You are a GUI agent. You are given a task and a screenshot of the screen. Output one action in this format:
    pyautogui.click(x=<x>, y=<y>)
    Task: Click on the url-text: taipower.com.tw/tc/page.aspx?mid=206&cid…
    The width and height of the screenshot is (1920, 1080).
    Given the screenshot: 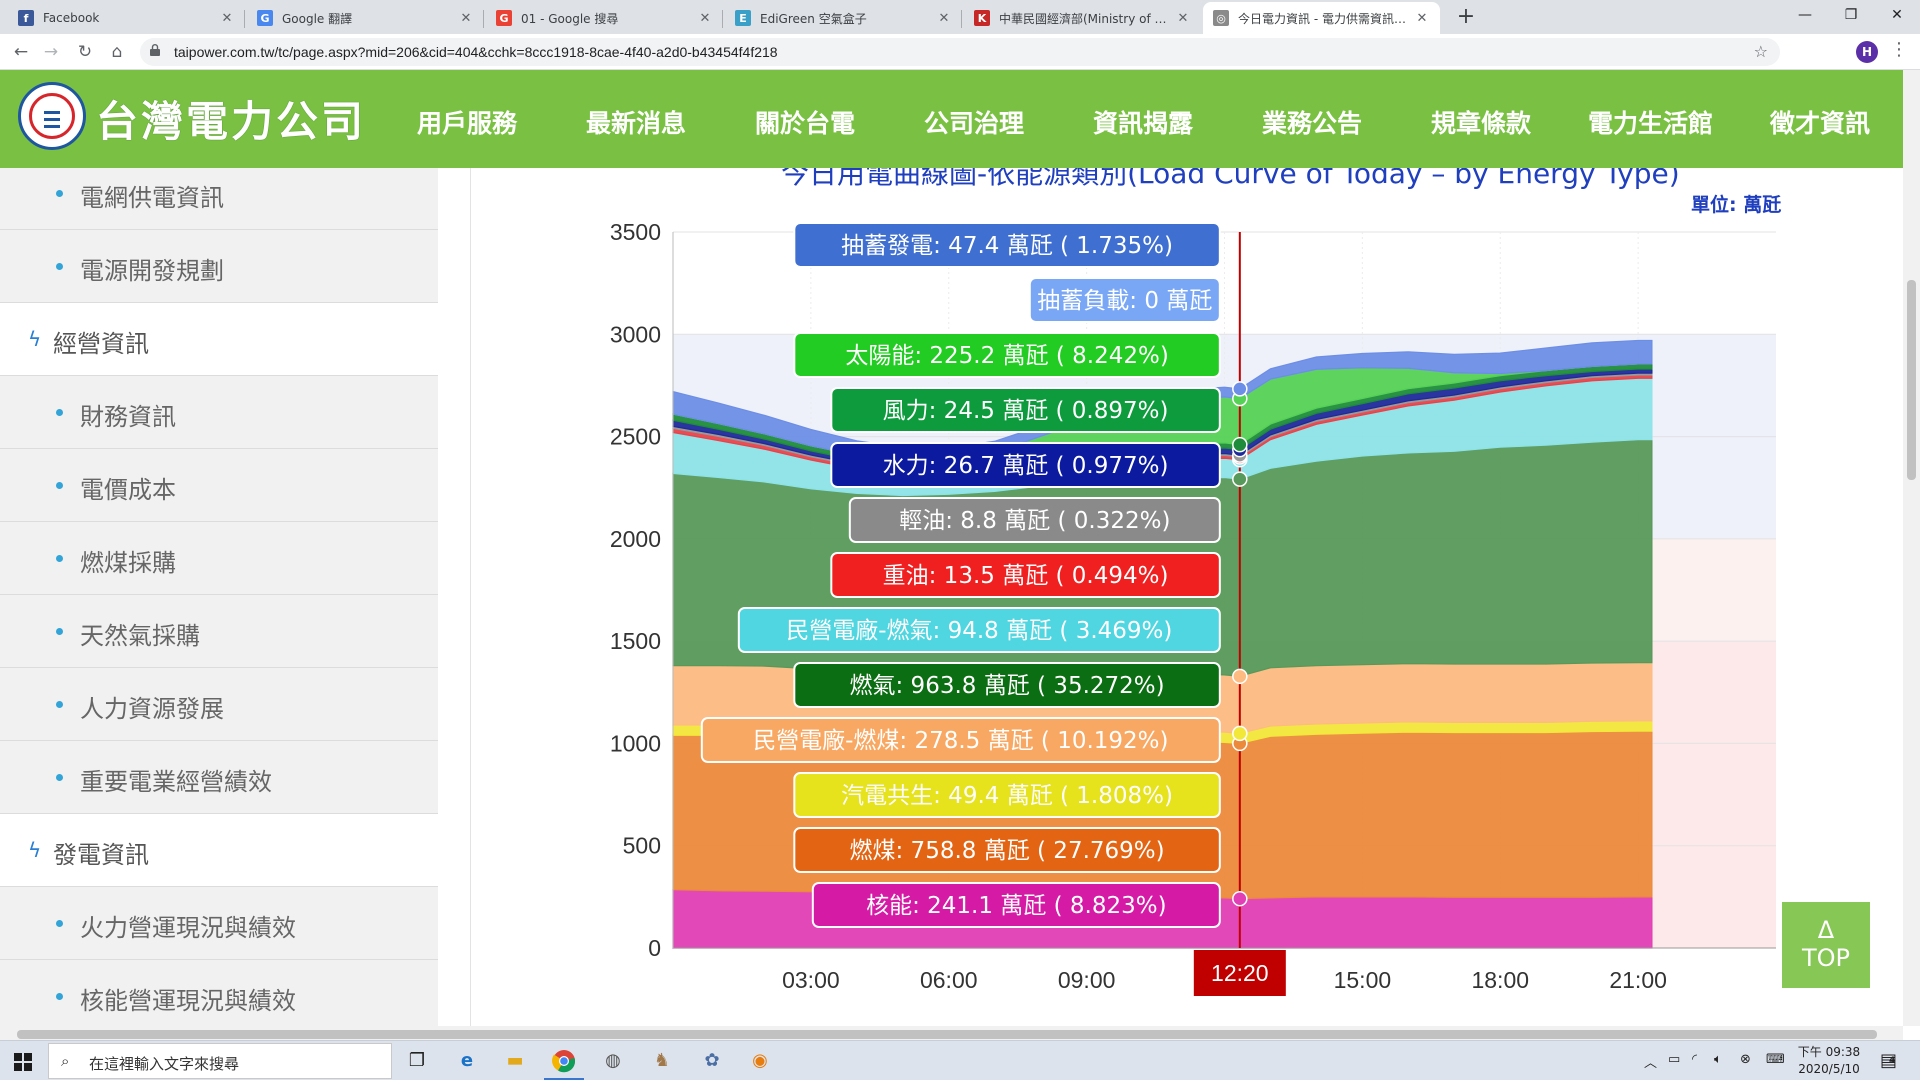 What is the action you would take?
    pyautogui.click(x=476, y=52)
    